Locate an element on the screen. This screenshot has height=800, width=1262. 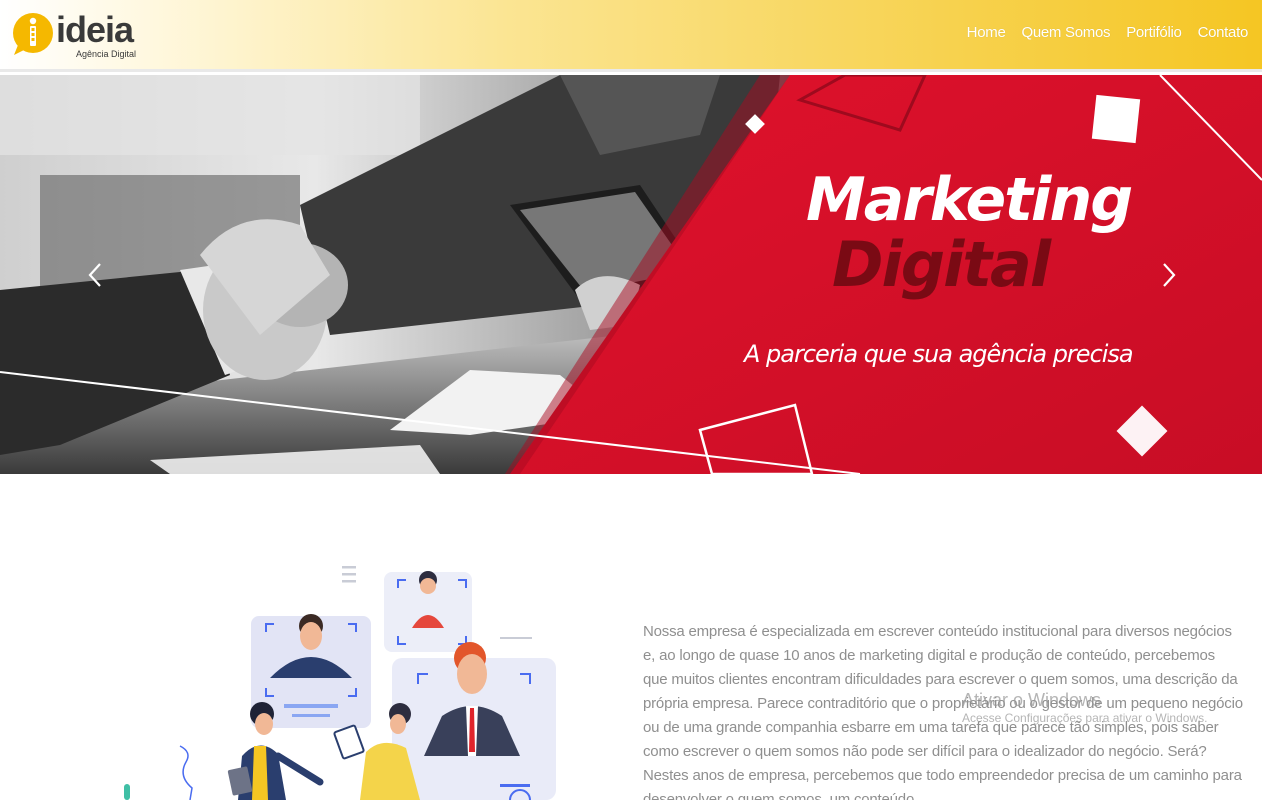
brand-tagline: Agência Digital is located at coordinates (106, 54).